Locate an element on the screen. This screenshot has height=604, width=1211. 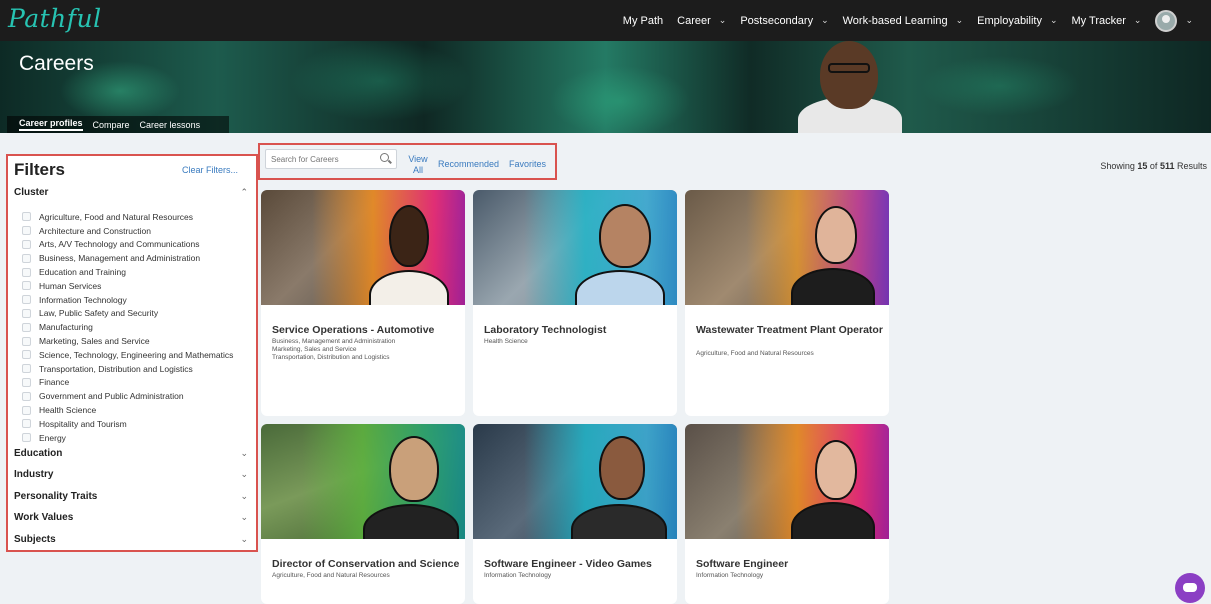
cluster-option: Finance is located at coordinates (127, 383).